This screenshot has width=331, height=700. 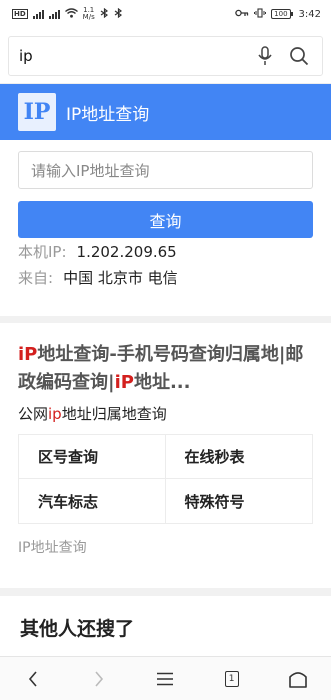 What do you see at coordinates (238, 457) in the screenshot?
I see `sitelink-stopwatch: 在线秒表` at bounding box center [238, 457].